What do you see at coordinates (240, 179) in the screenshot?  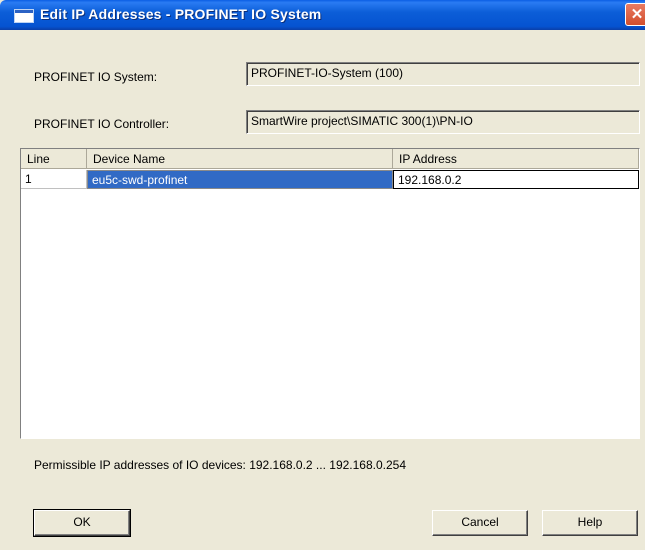 I see `cell-device-name: eu5c-swd-profinet` at bounding box center [240, 179].